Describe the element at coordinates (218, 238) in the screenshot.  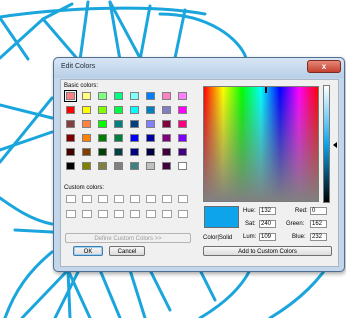
I see `color-solid-label: Color|Solid` at that location.